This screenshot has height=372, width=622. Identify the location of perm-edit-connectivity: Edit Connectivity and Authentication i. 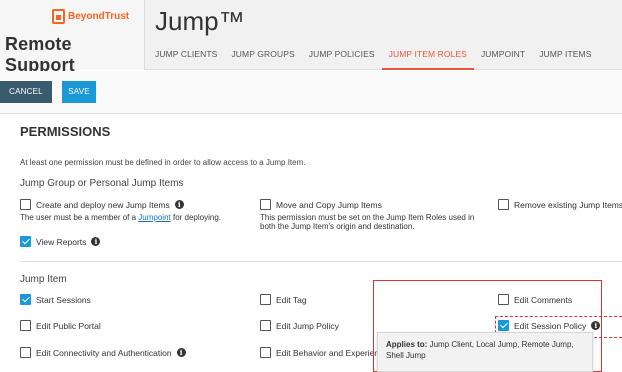
(103, 352).